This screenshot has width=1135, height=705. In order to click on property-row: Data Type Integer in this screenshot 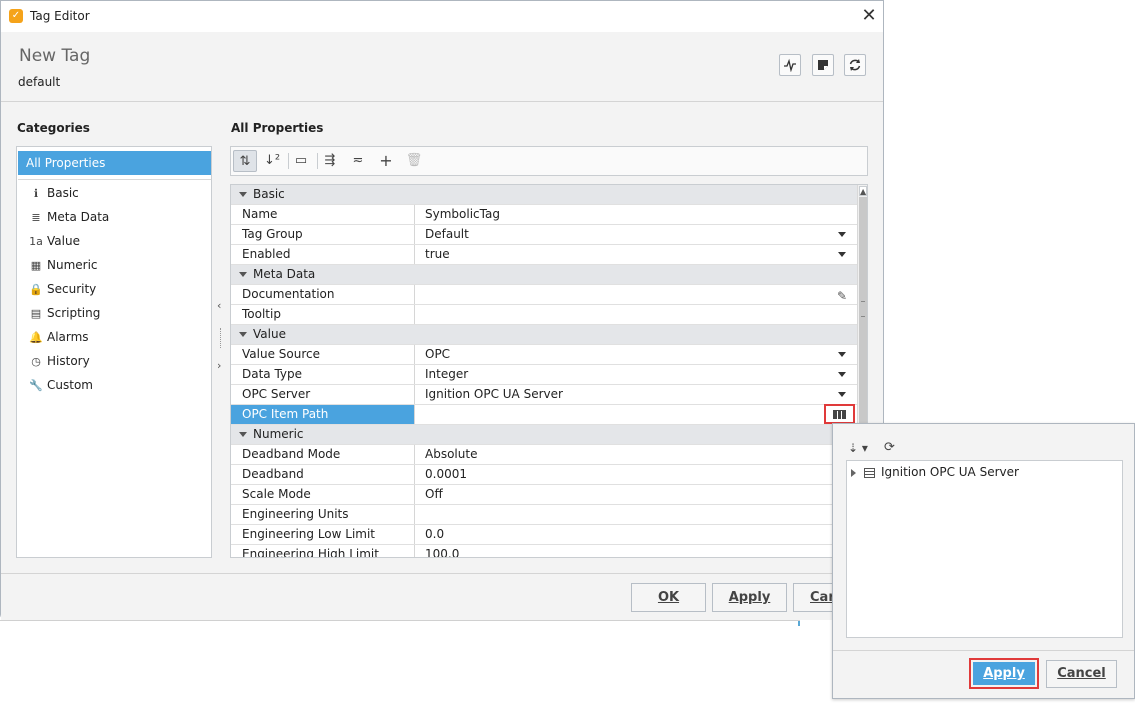, I will do `click(544, 375)`.